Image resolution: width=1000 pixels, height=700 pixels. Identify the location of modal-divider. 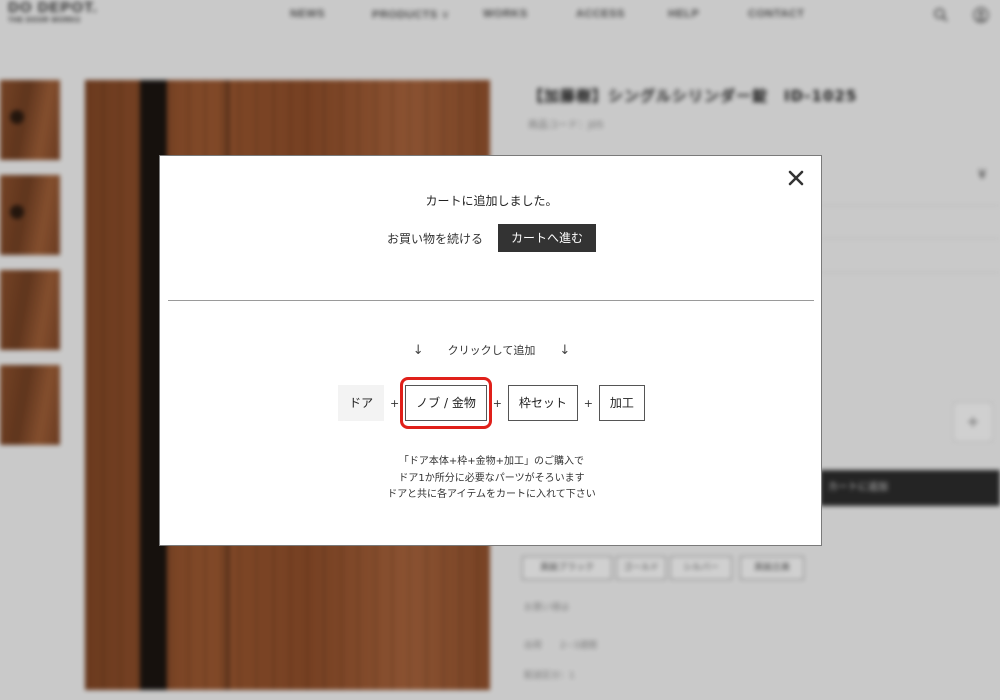
(491, 300).